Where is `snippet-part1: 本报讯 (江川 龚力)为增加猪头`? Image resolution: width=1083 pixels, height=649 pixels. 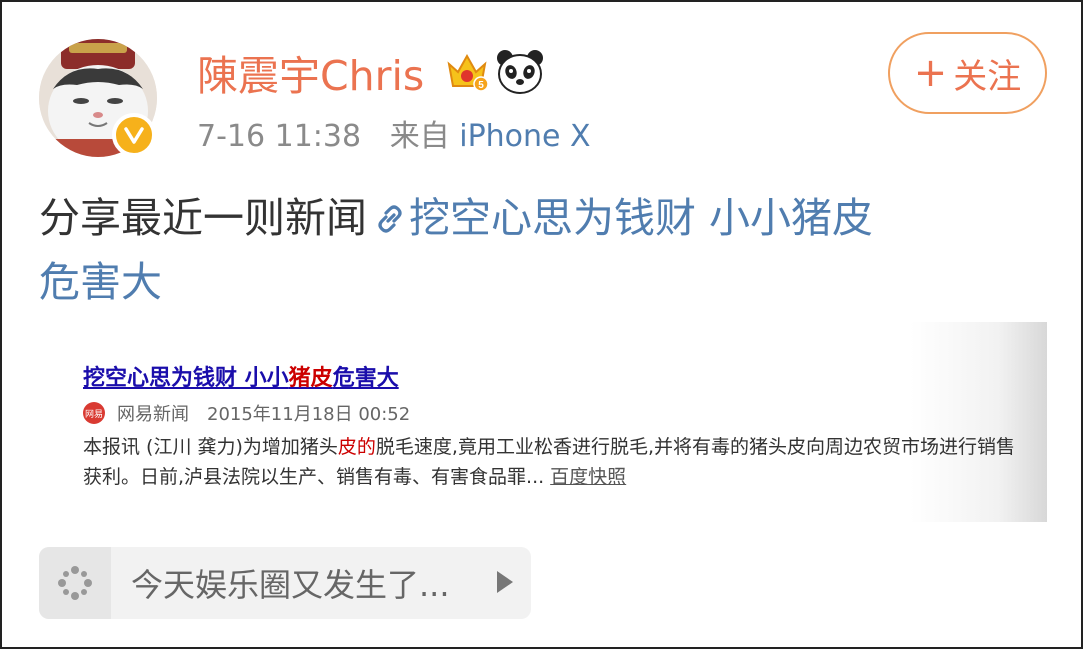 snippet-part1: 本报讯 (江川 龚力)为增加猪头 is located at coordinates (210, 447).